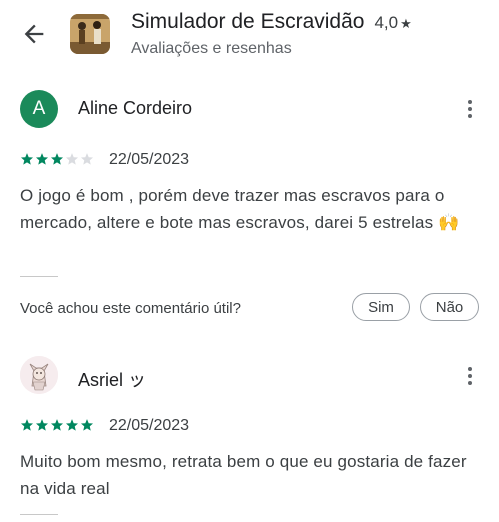  Describe the element at coordinates (406, 23) in the screenshot. I see `rating-star-icon: ★` at that location.